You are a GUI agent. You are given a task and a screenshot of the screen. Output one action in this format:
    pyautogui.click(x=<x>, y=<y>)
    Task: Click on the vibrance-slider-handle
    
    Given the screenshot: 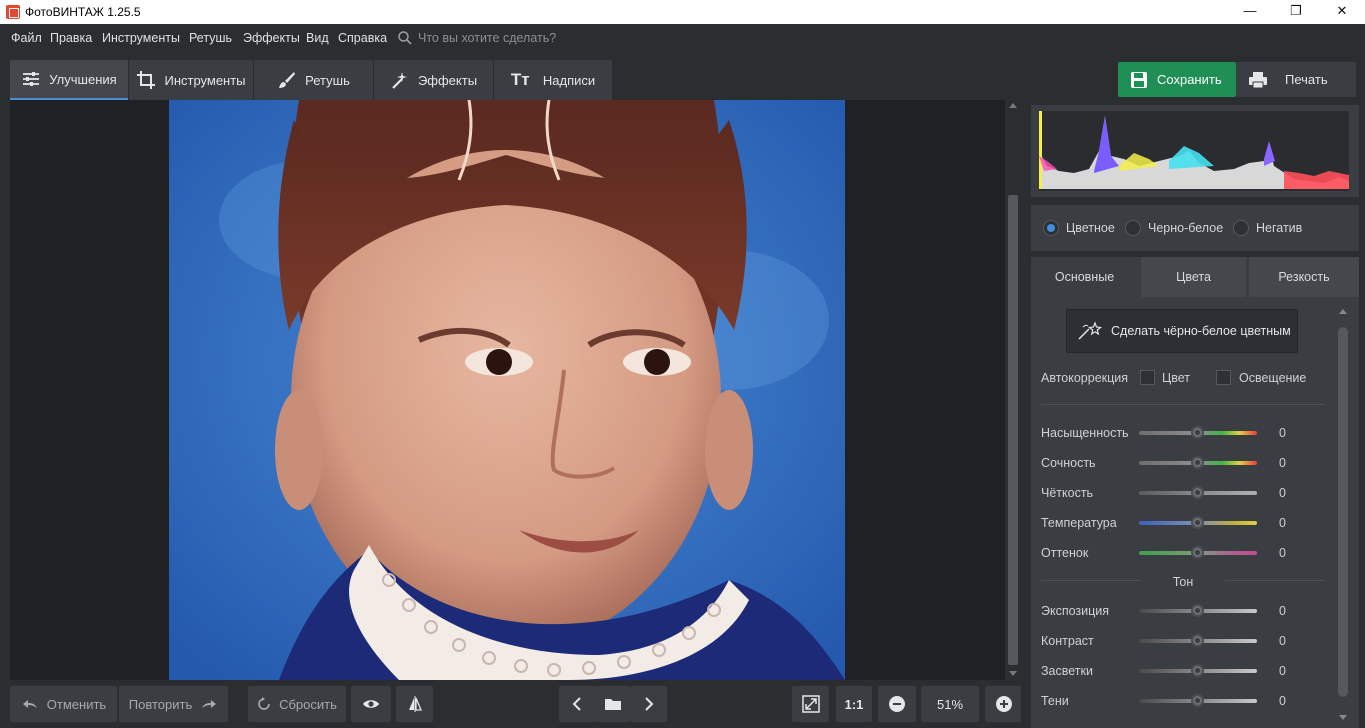 What is the action you would take?
    pyautogui.click(x=1197, y=462)
    